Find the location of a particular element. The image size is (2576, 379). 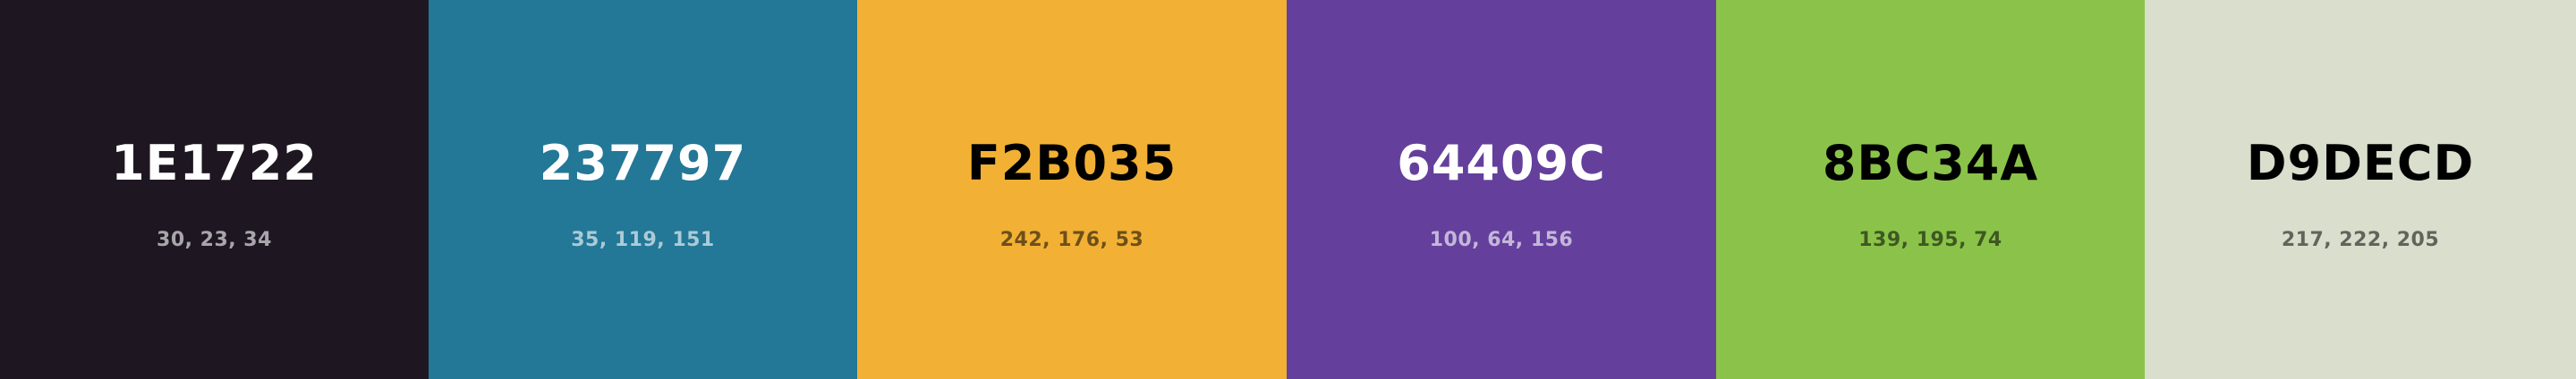

hex-code: 1E1722 is located at coordinates (214, 163).